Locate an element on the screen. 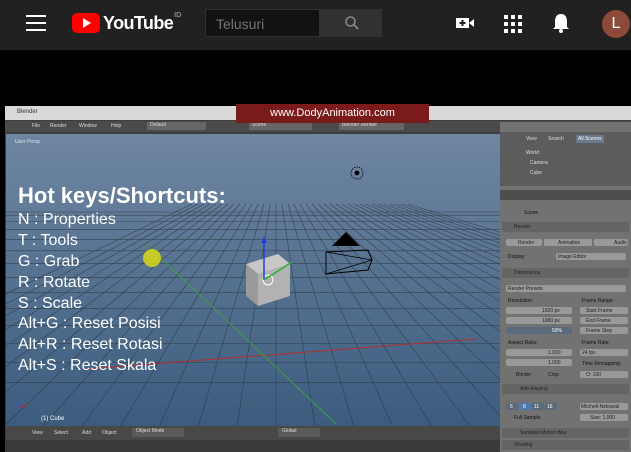 This screenshot has width=631, height=452. hotkey-line: Alt+S : Reset Skala is located at coordinates (87, 365).